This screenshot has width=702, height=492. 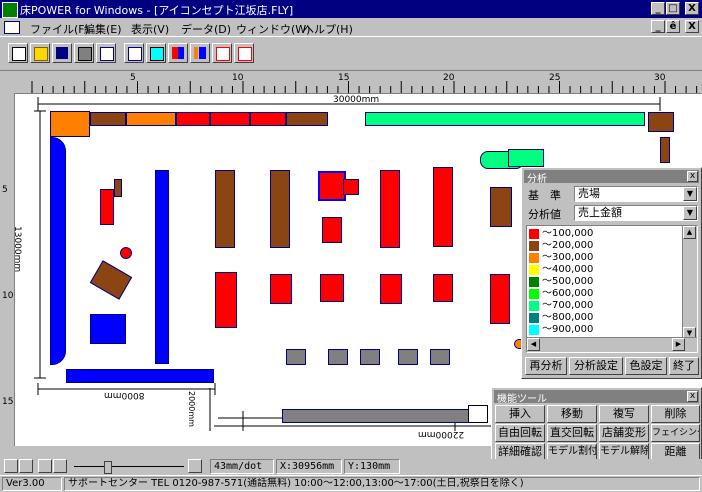 What do you see at coordinates (59, 29) in the screenshot?
I see `menu-file: ファイル(F)` at bounding box center [59, 29].